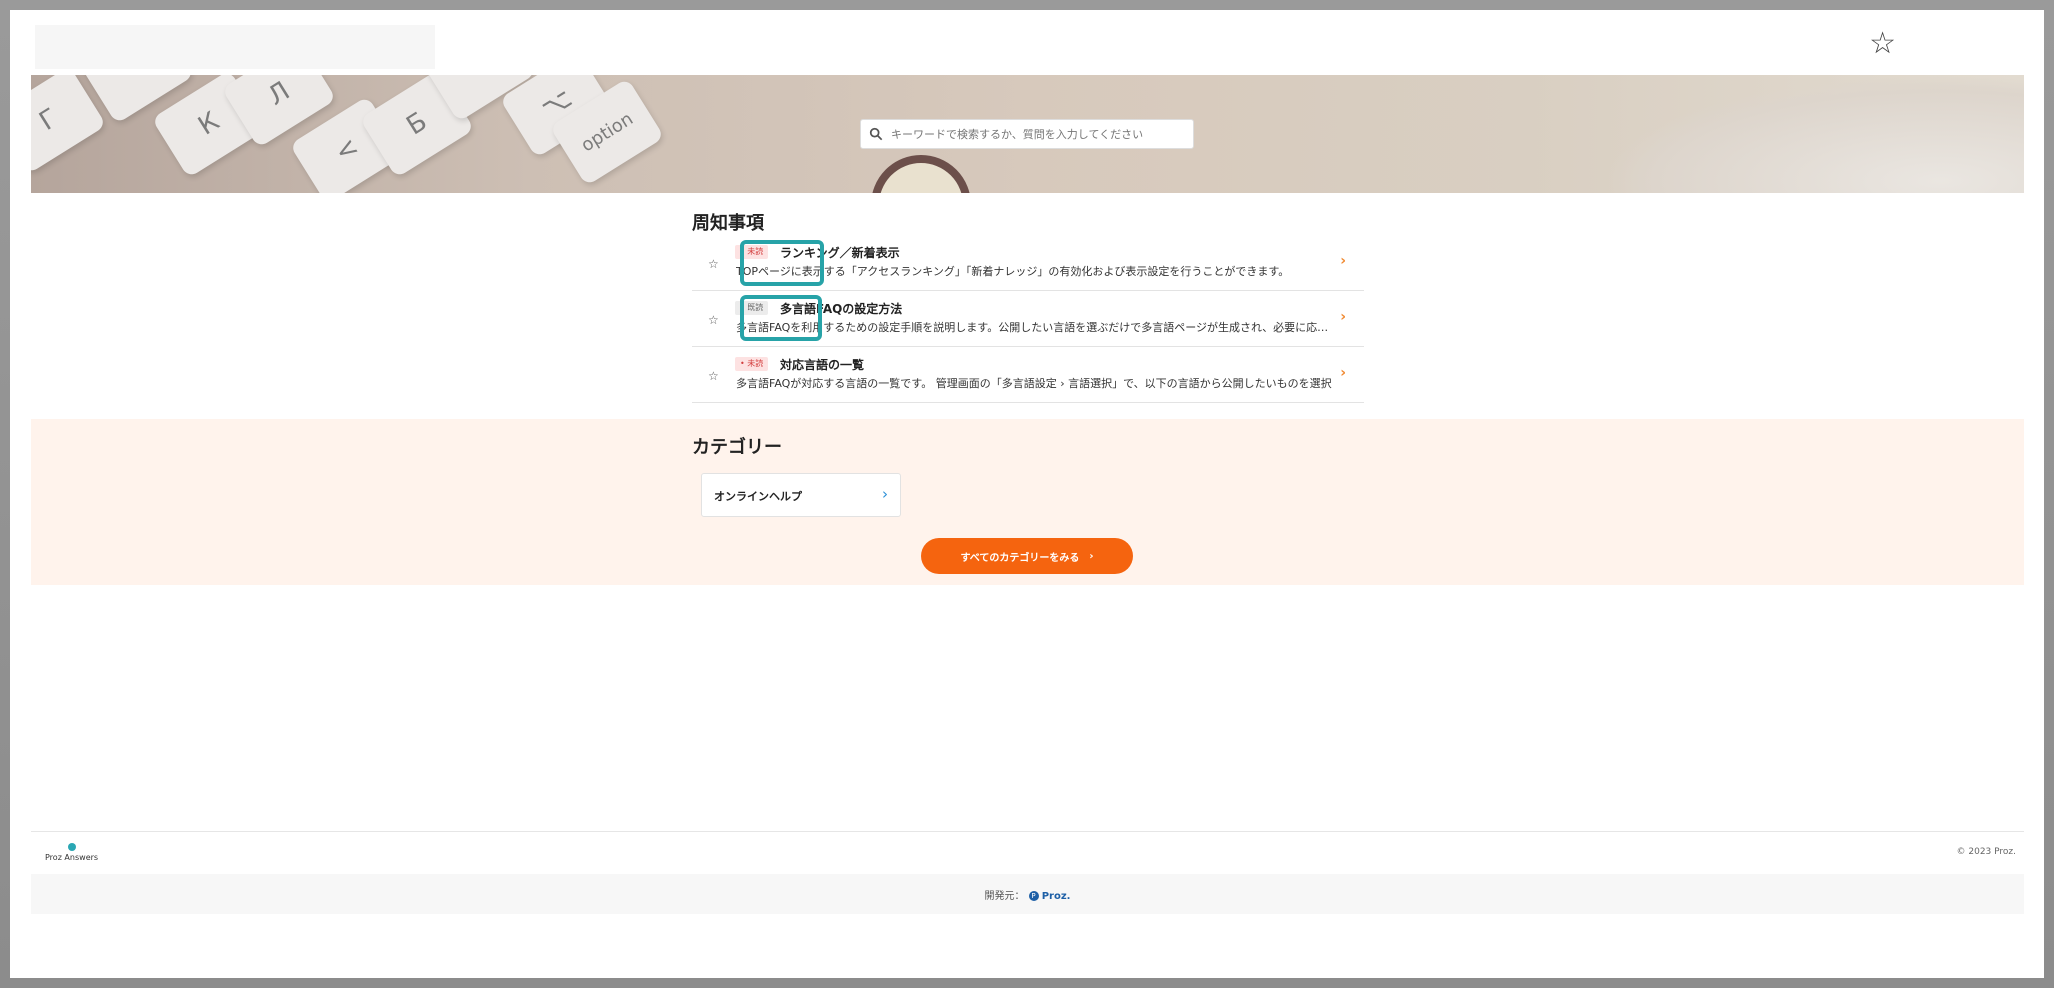 The image size is (2054, 988). I want to click on categories-title: カテゴリー, so click(737, 447).